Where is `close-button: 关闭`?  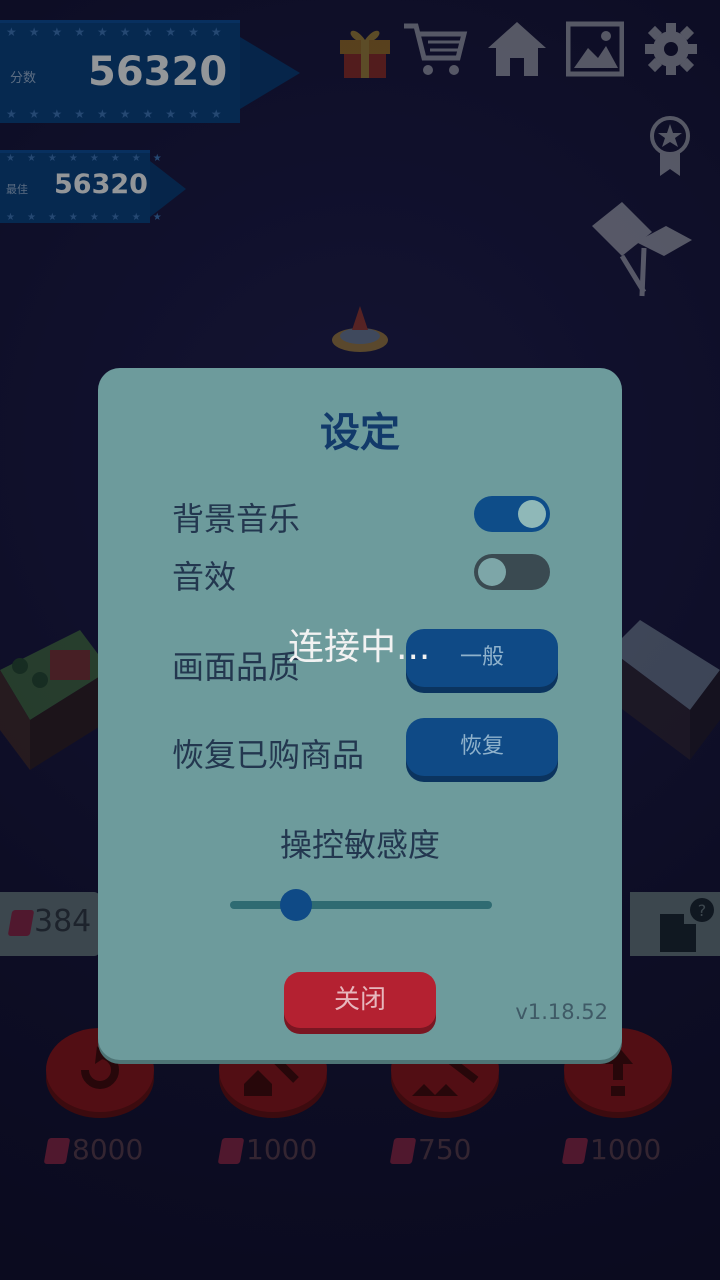
close-button: 关闭 is located at coordinates (360, 1000).